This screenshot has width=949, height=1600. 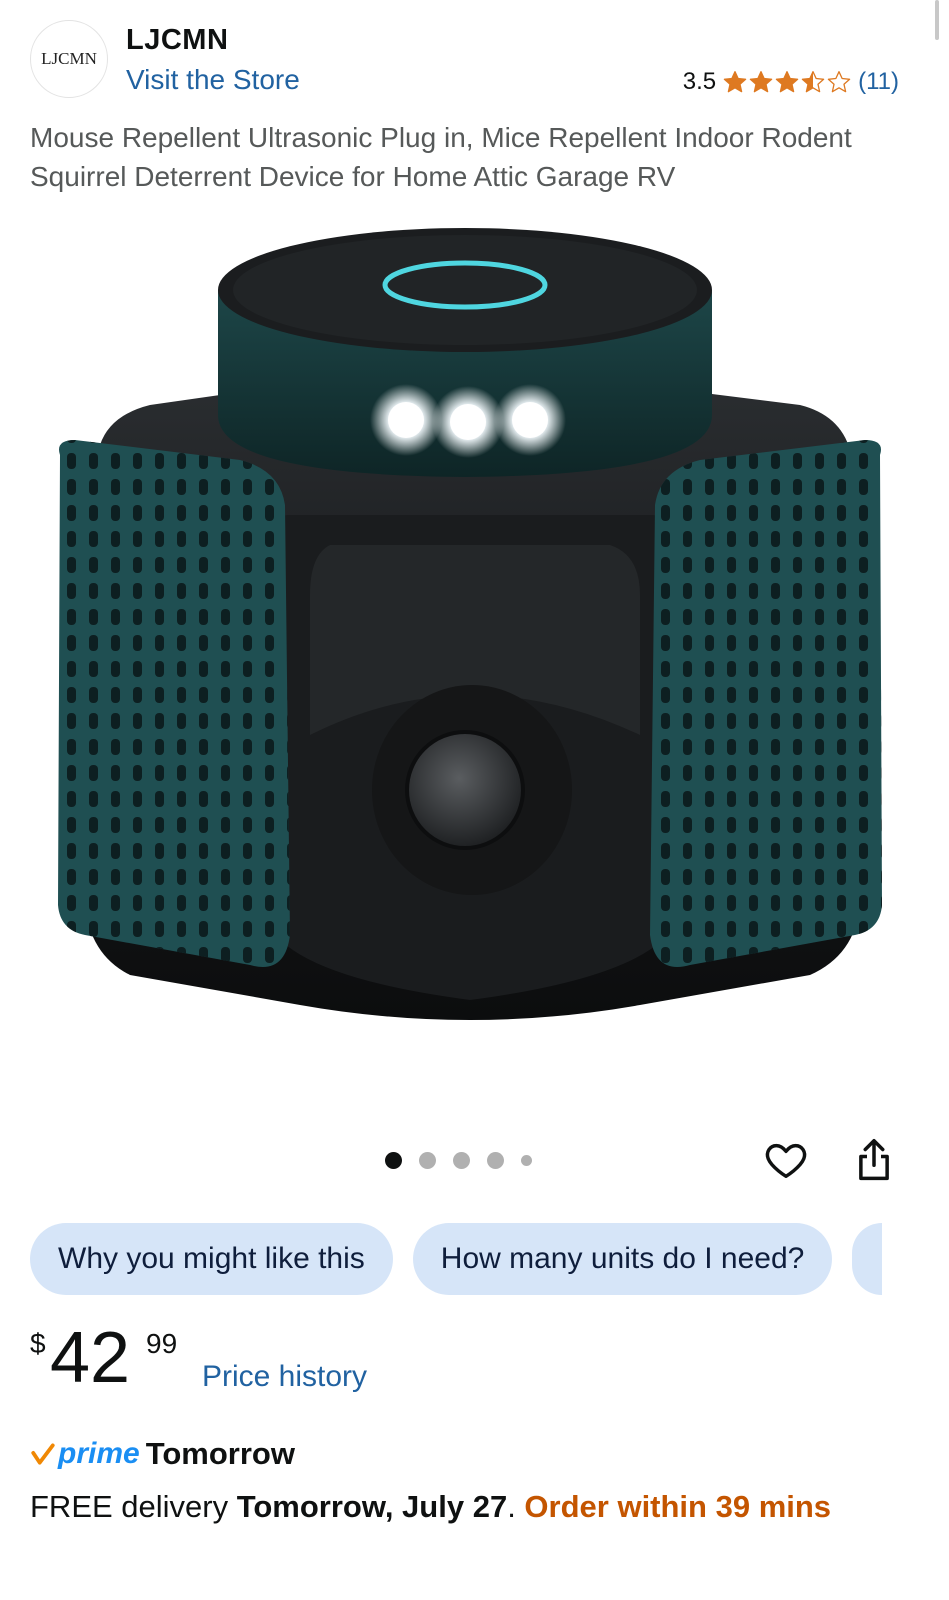 I want to click on prime-logo-text: prime, so click(x=99, y=1453).